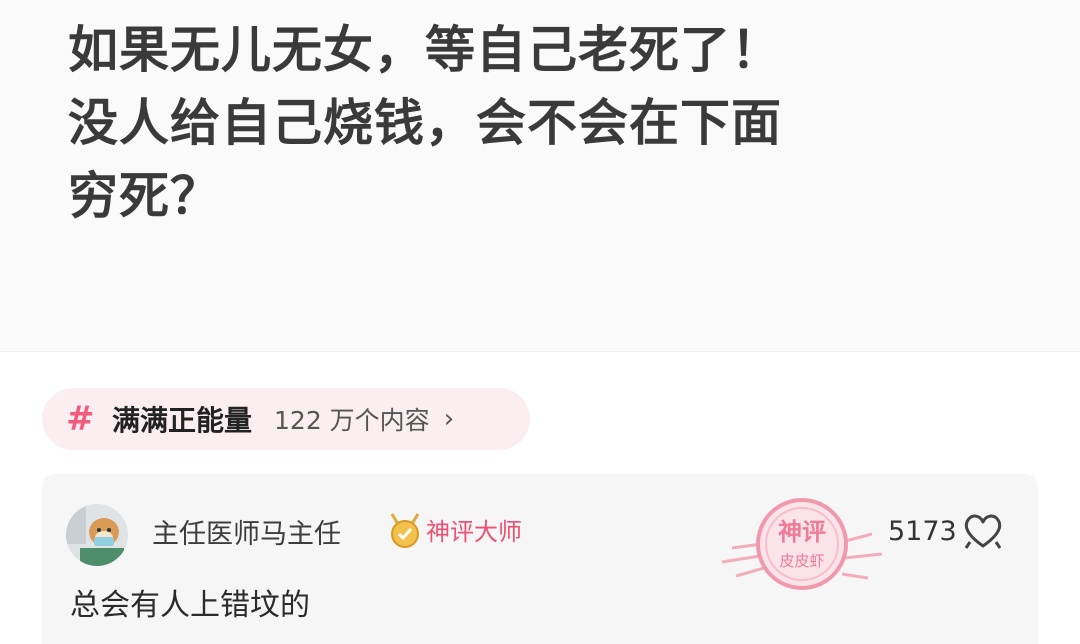 This screenshot has width=1080, height=644. I want to click on hash-icon: #, so click(80, 419).